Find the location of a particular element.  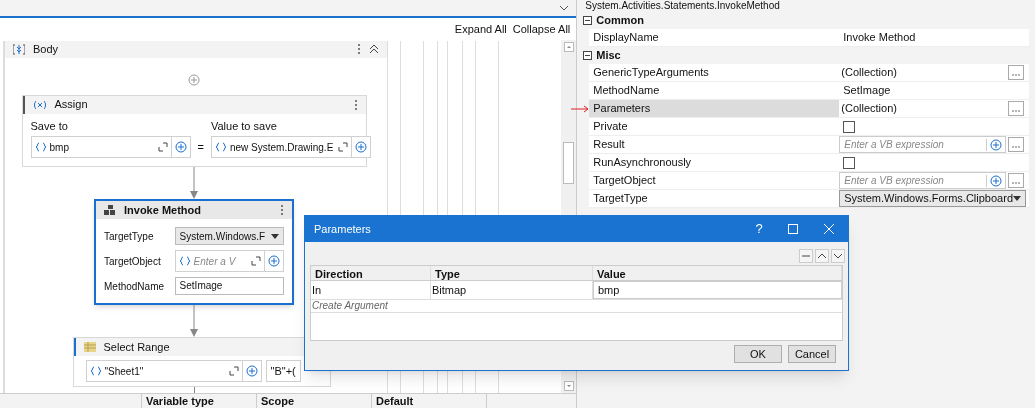

cubes-icon is located at coordinates (110, 210).